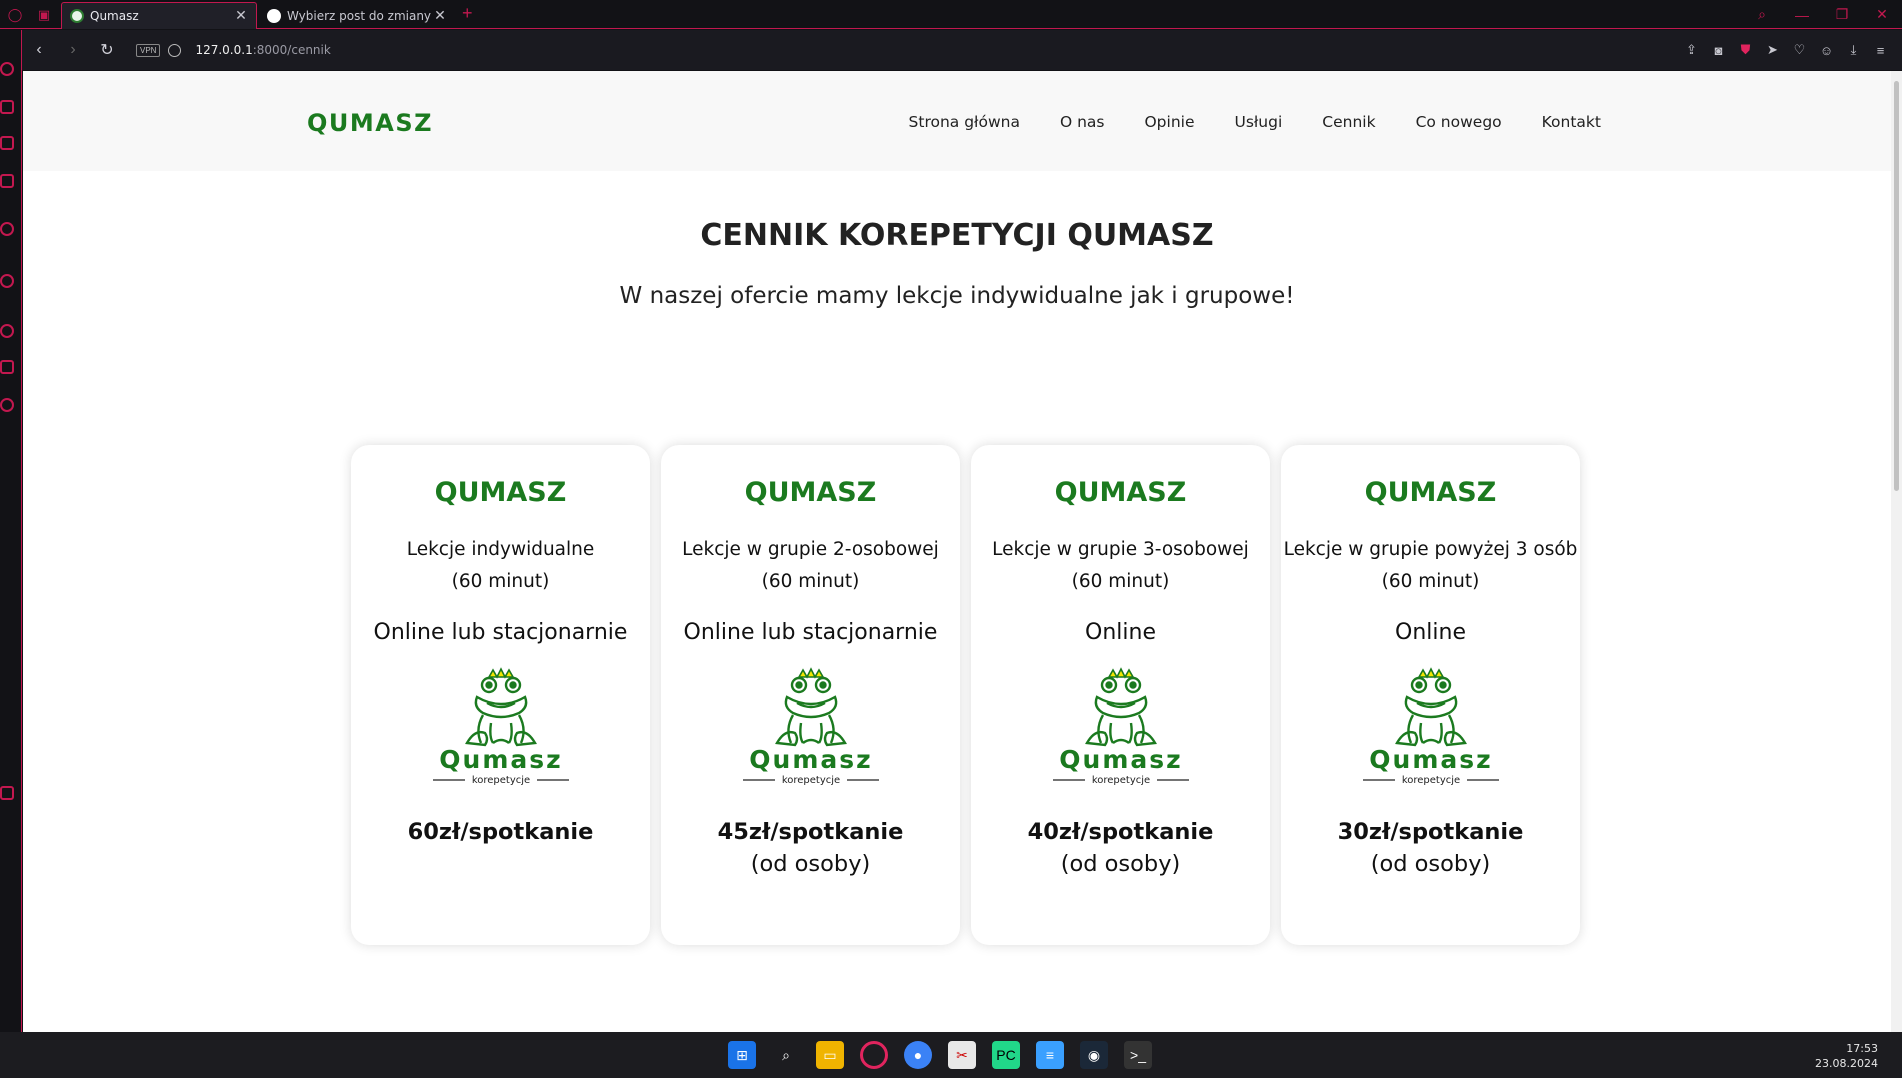 This screenshot has height=1078, width=1902. What do you see at coordinates (1430, 726) in the screenshot?
I see `frog-logo-icon: Qumasz korepetycje` at bounding box center [1430, 726].